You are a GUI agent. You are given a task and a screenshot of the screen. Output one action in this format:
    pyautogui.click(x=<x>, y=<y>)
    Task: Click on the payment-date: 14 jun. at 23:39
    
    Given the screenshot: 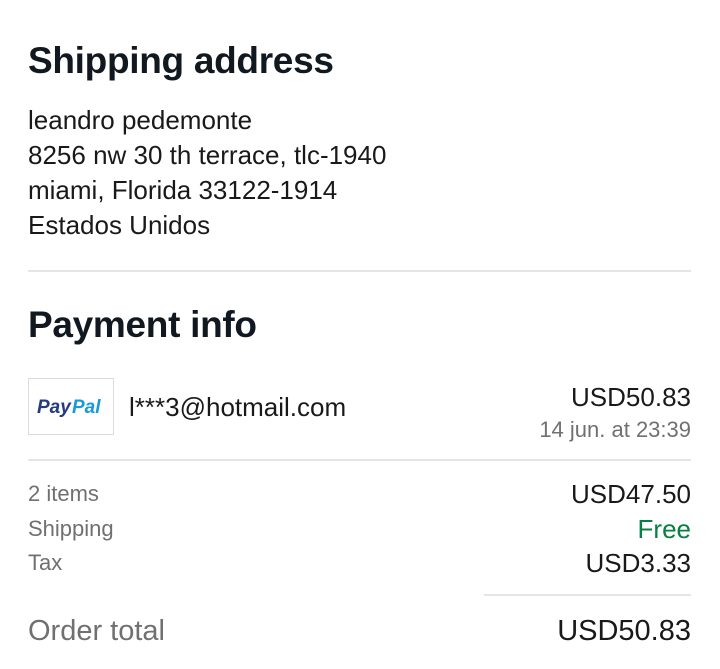 What is the action you would take?
    pyautogui.click(x=615, y=429)
    